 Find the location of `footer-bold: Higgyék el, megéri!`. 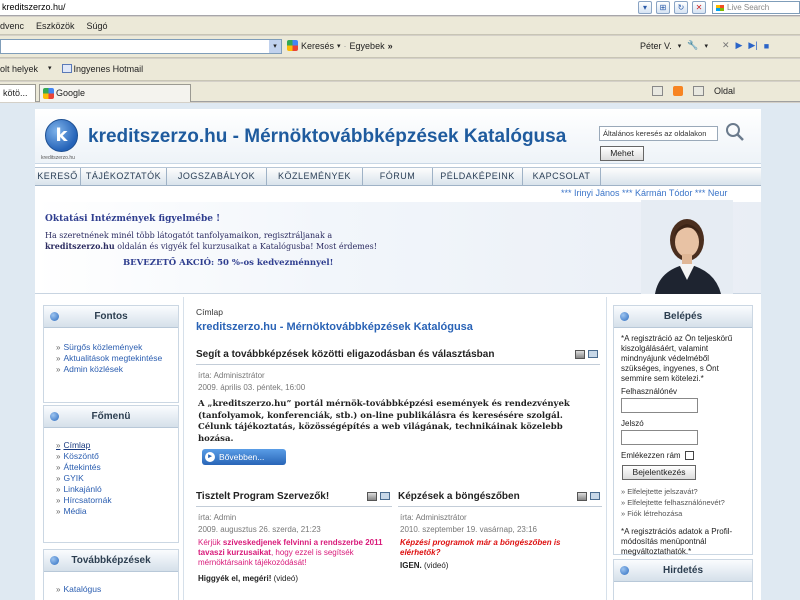

footer-bold: Higgyék el, megéri! is located at coordinates (235, 578).